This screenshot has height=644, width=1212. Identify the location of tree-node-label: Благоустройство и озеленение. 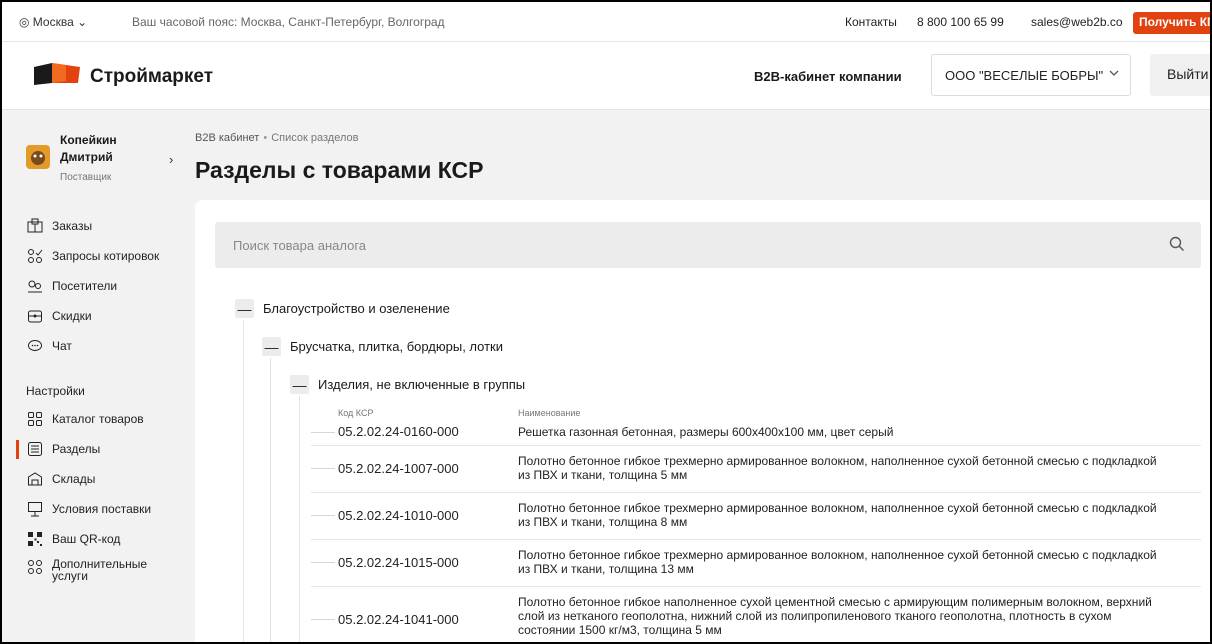
(356, 308).